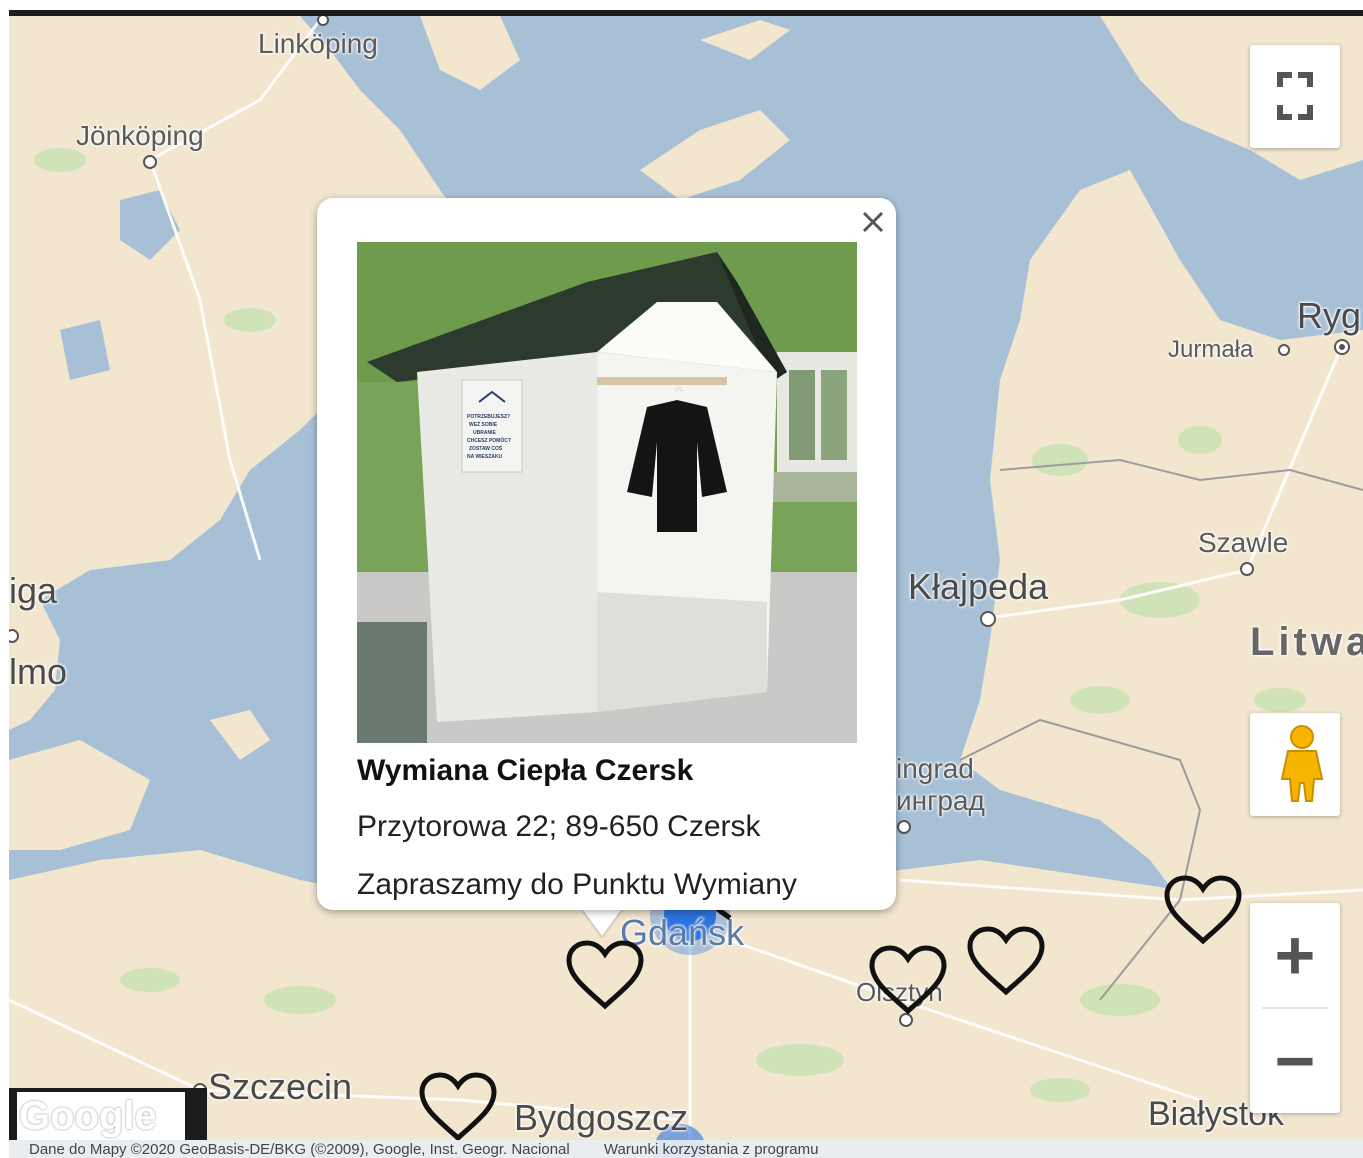 Image resolution: width=1363 pixels, height=1158 pixels. What do you see at coordinates (577, 884) in the screenshot?
I see `infowindow-description: Zapraszamy do Punktu Wymiany` at bounding box center [577, 884].